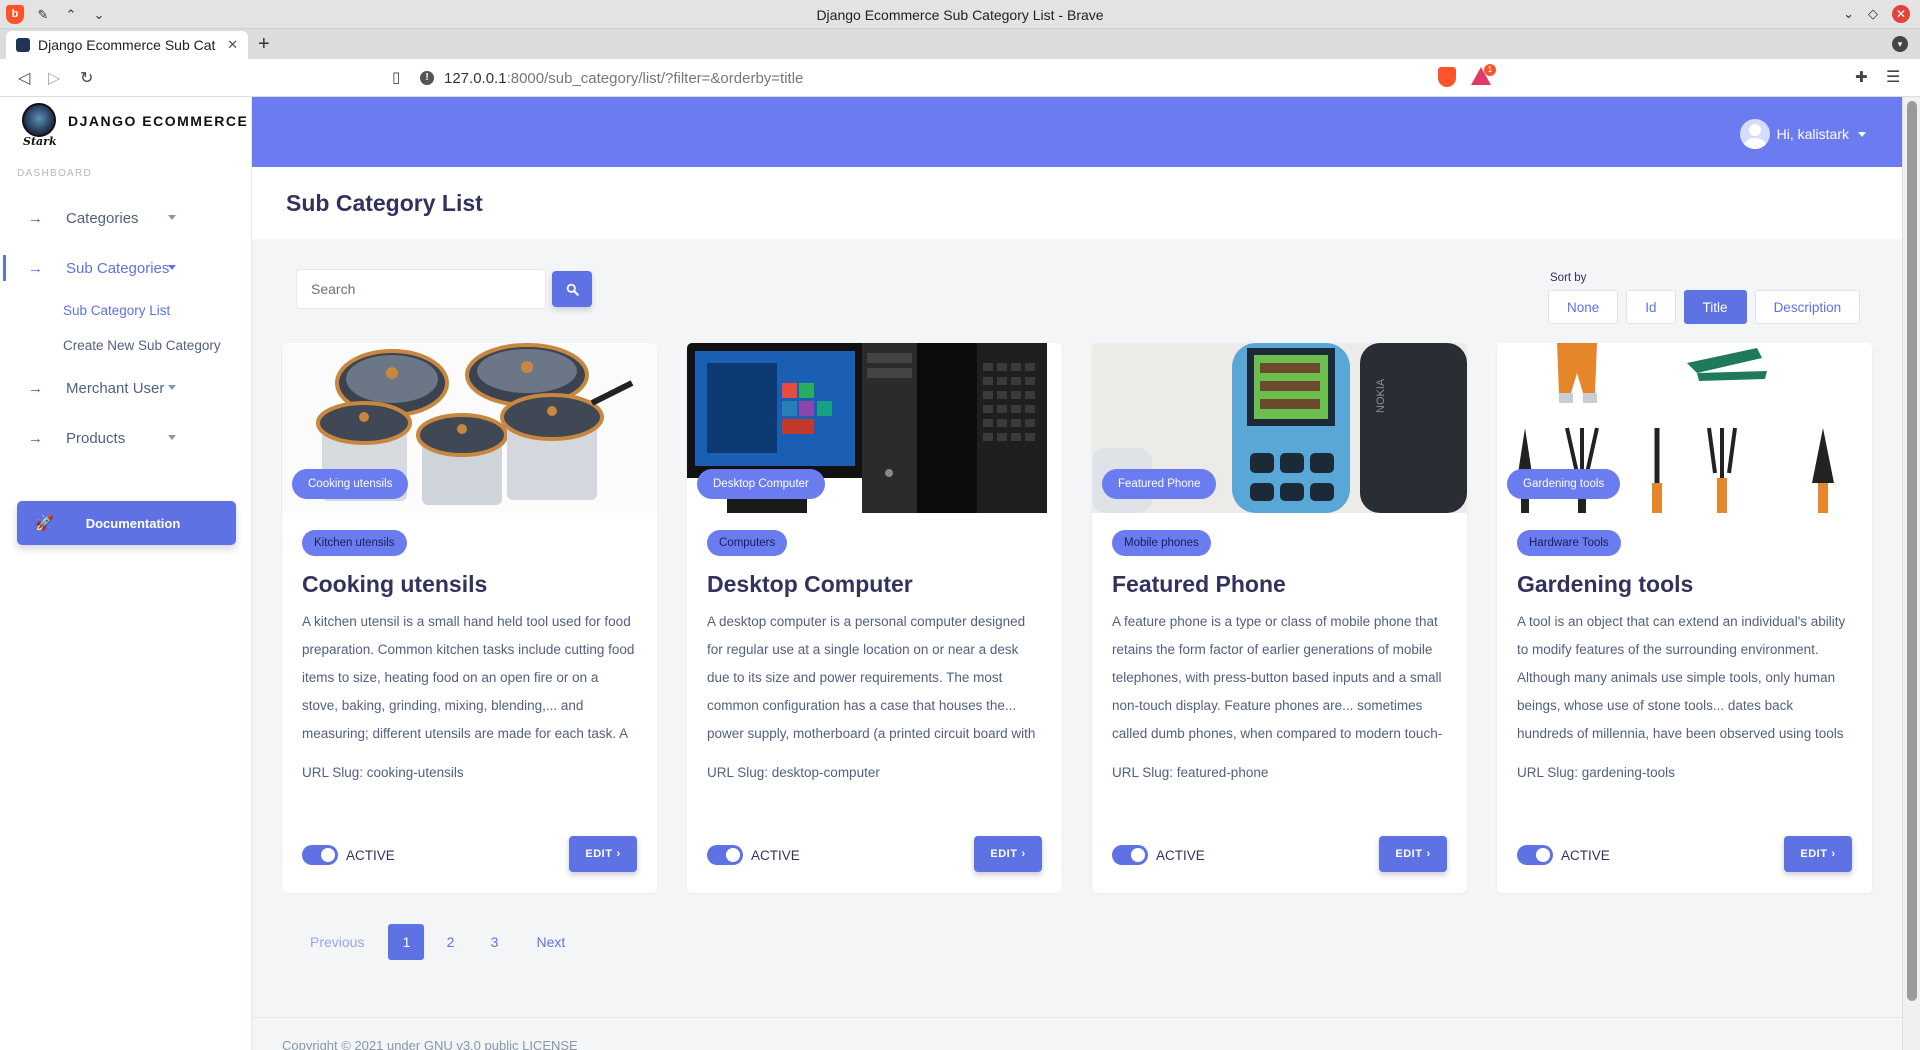 The height and width of the screenshot is (1050, 1920). Describe the element at coordinates (450, 942) in the screenshot. I see `pagination-page-2: 2` at that location.